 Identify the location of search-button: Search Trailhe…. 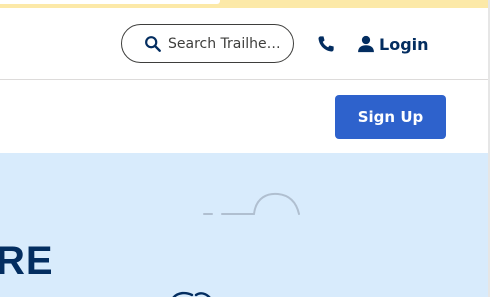
(207, 43).